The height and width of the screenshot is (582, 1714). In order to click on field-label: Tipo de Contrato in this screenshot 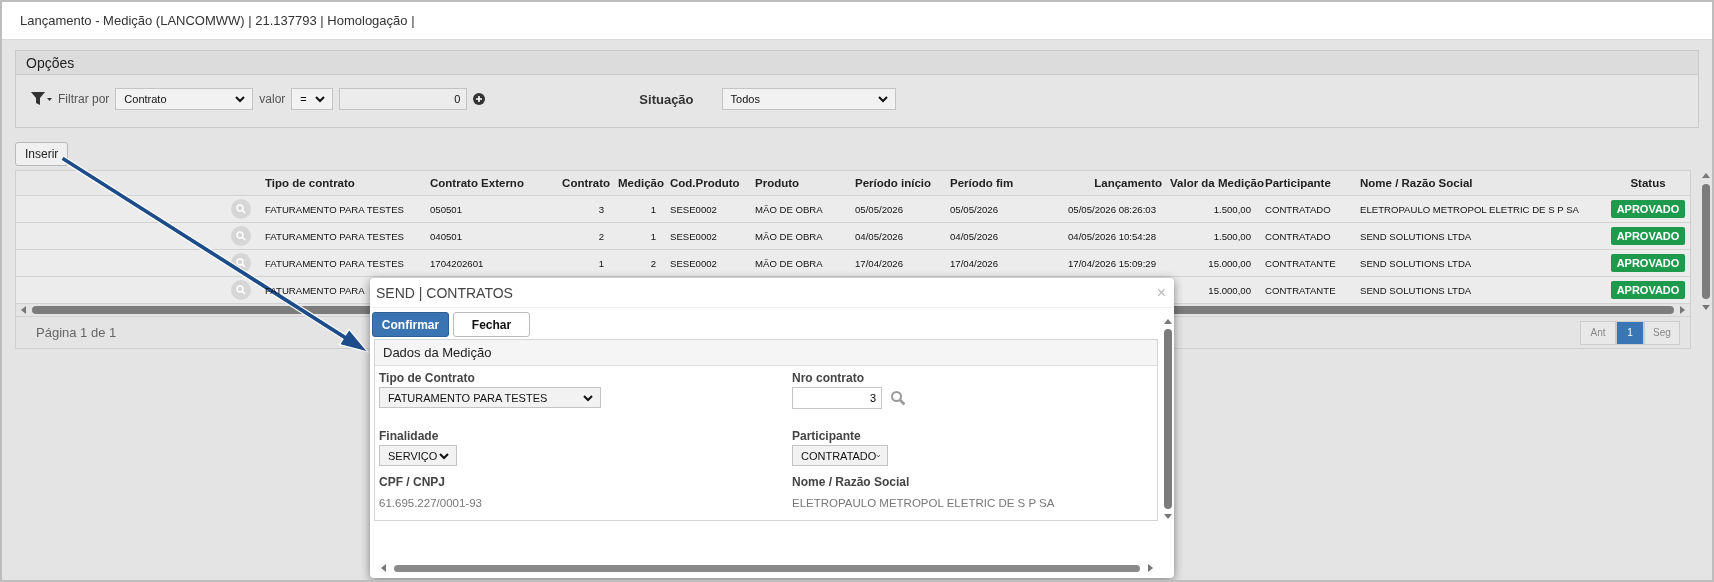, I will do `click(427, 378)`.